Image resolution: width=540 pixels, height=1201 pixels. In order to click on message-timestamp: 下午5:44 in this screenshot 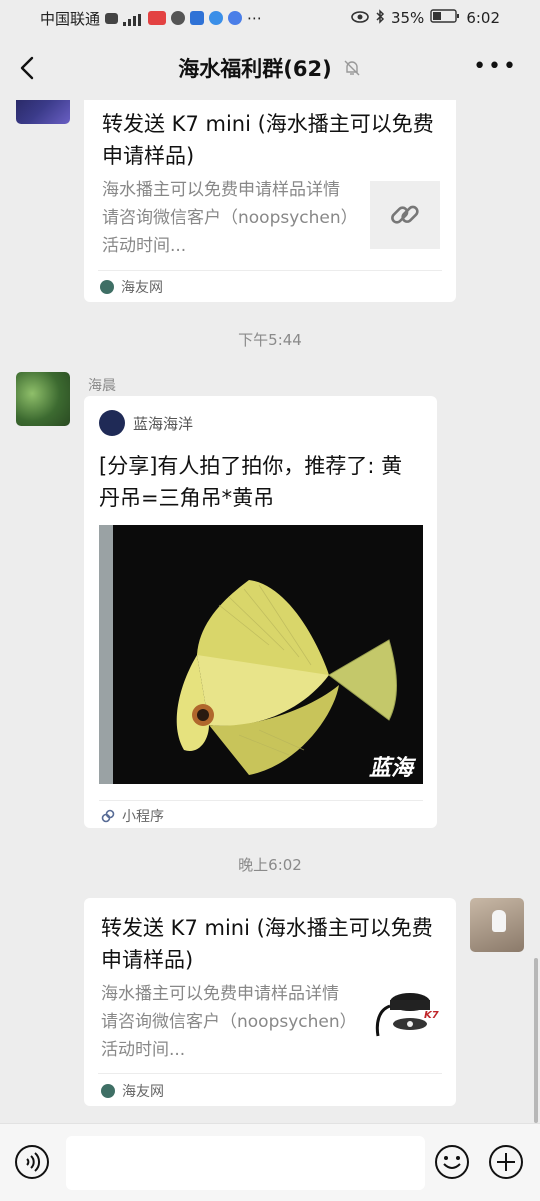, I will do `click(270, 340)`.